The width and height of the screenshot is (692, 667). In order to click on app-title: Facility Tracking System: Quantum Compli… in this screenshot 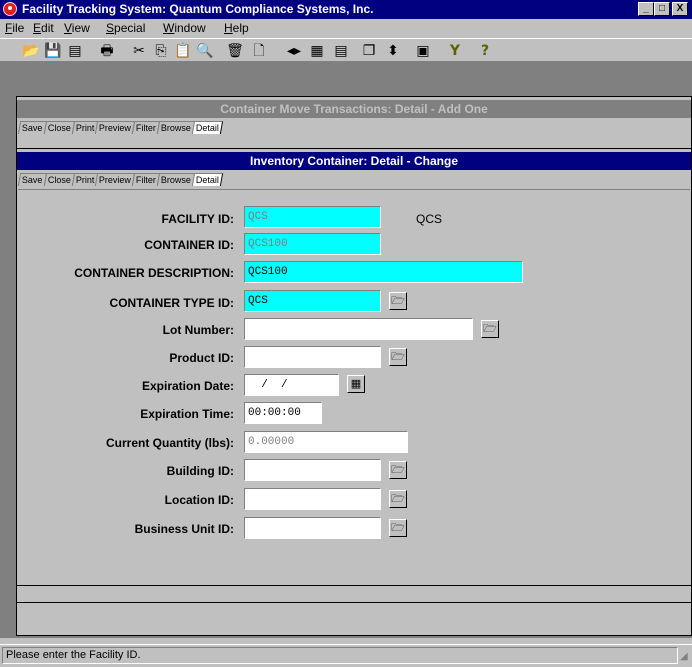, I will do `click(198, 9)`.